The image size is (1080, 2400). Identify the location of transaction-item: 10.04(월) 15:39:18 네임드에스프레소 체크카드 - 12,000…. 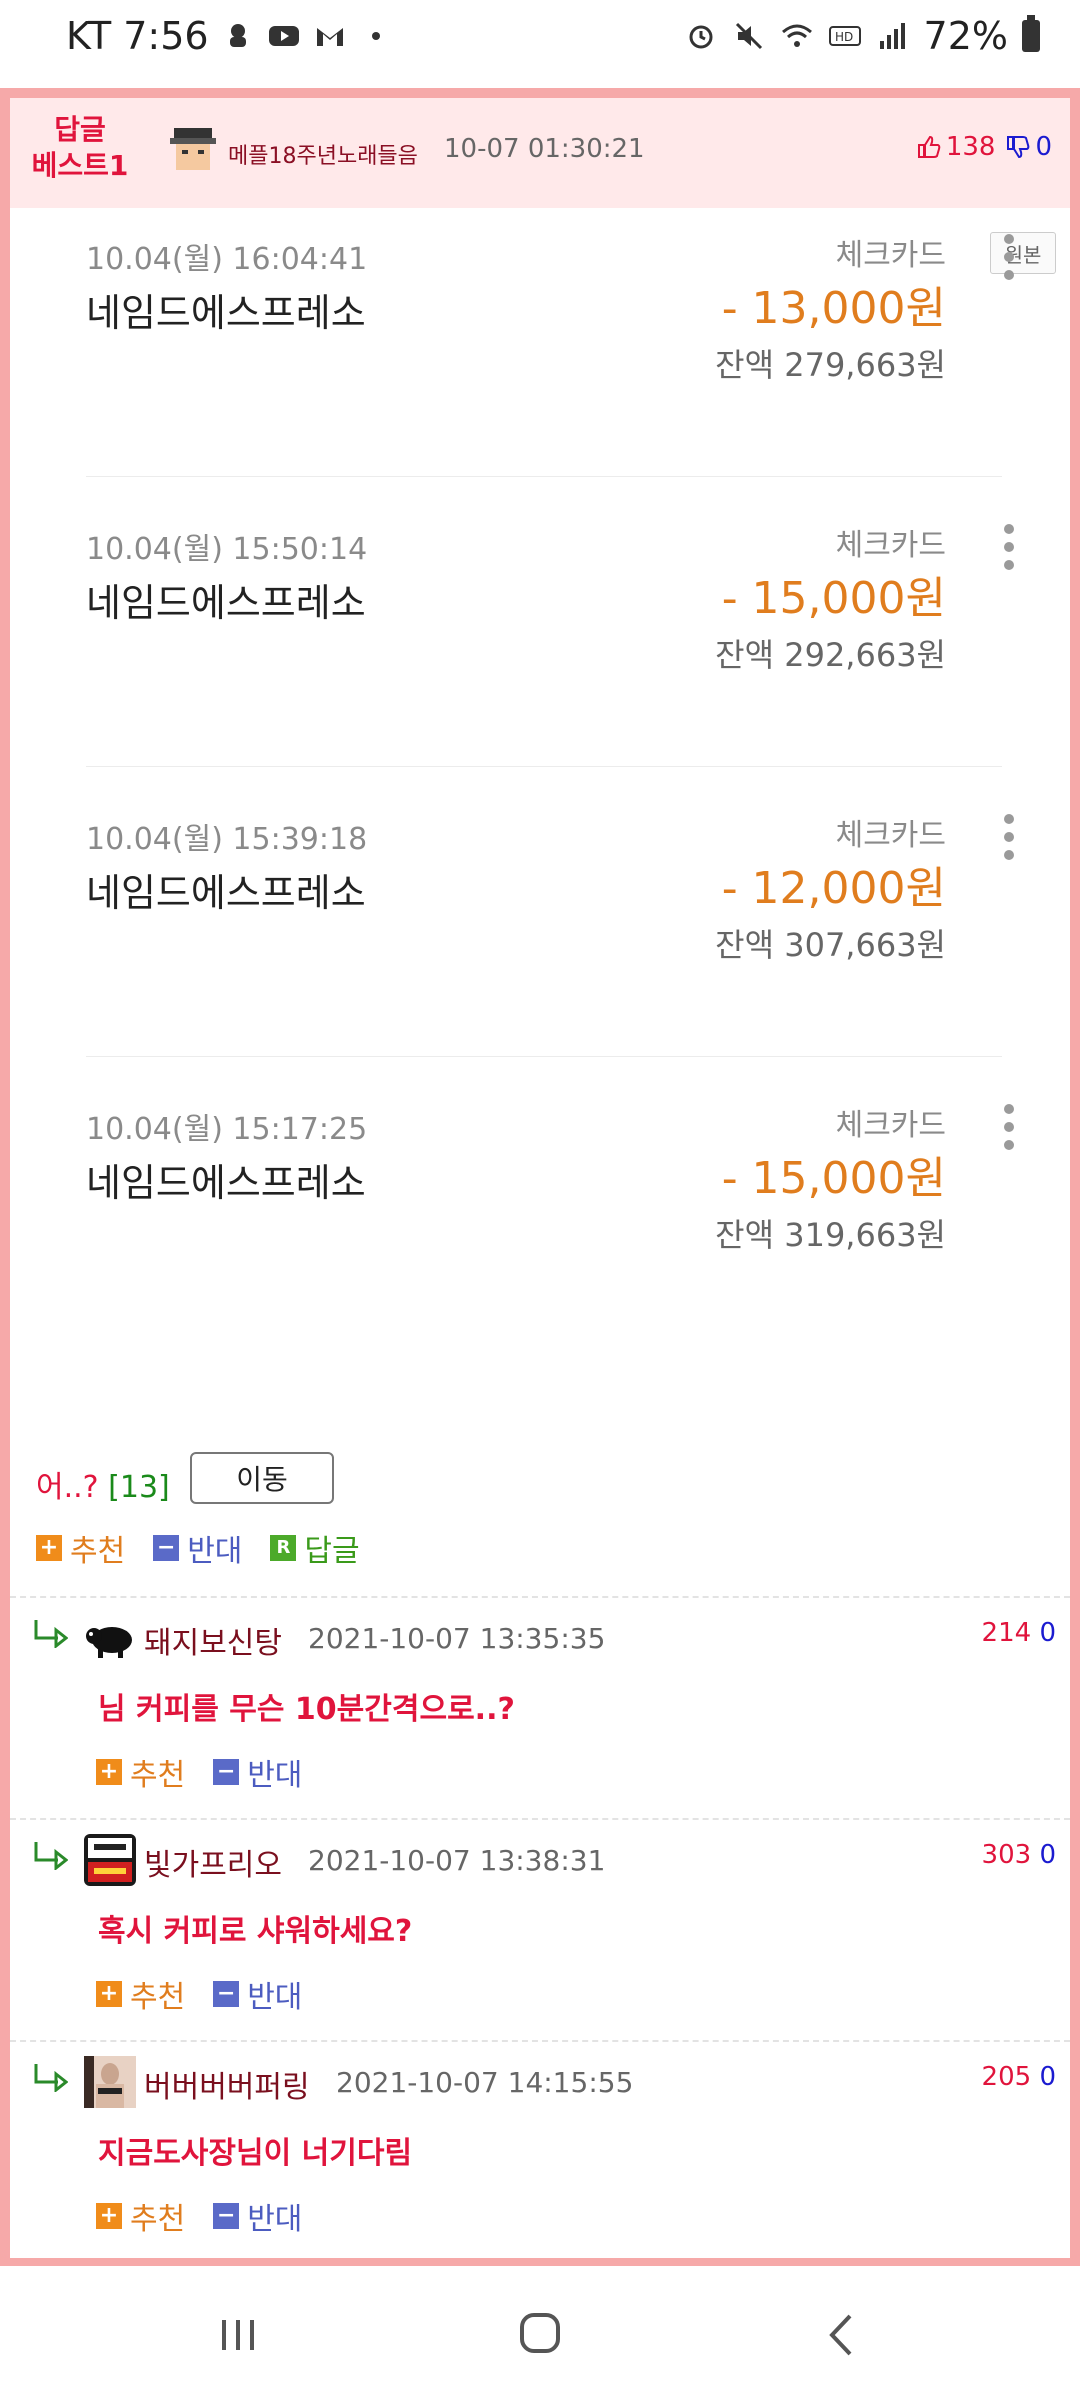
(551, 939).